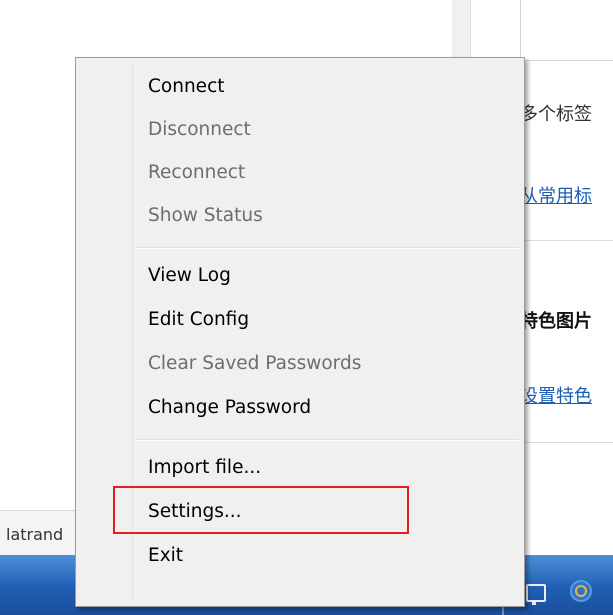 The height and width of the screenshot is (615, 613). What do you see at coordinates (205, 216) in the screenshot?
I see `menu-item-show-status: Show Status` at bounding box center [205, 216].